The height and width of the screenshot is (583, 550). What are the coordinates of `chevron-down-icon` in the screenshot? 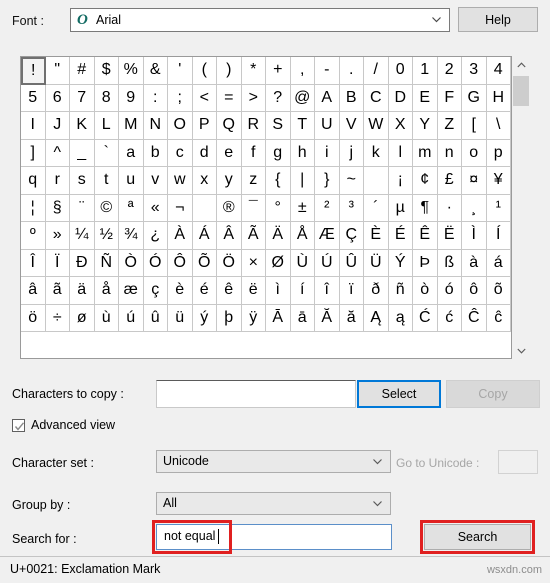 It's located at (436, 19).